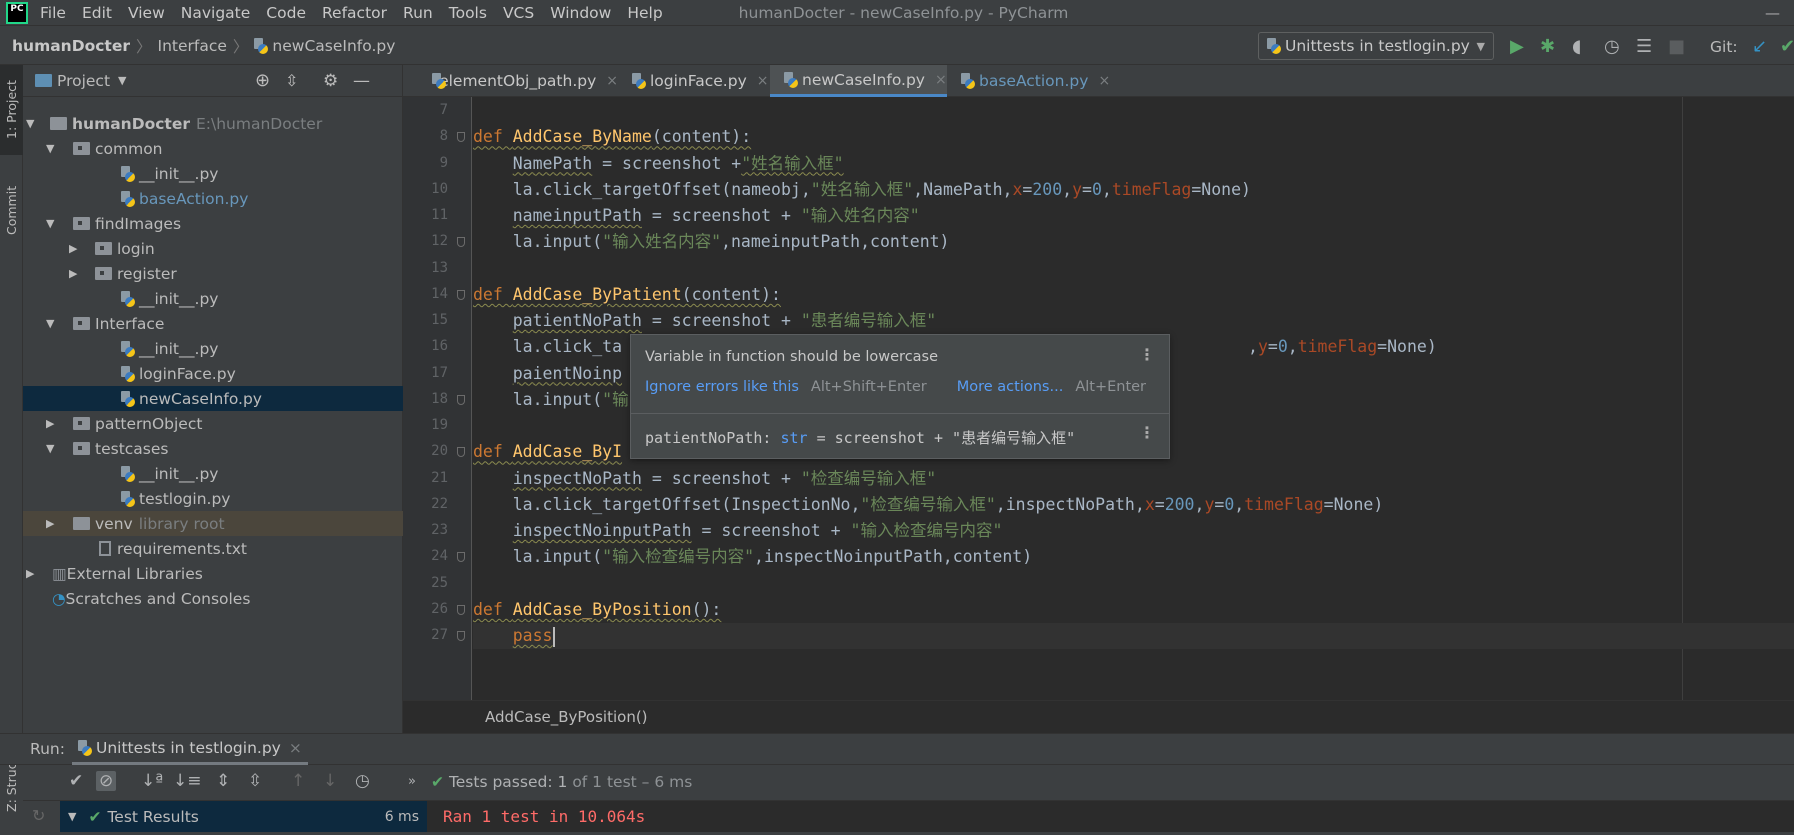  Describe the element at coordinates (295, 748) in the screenshot. I see `close-icon: ×` at that location.